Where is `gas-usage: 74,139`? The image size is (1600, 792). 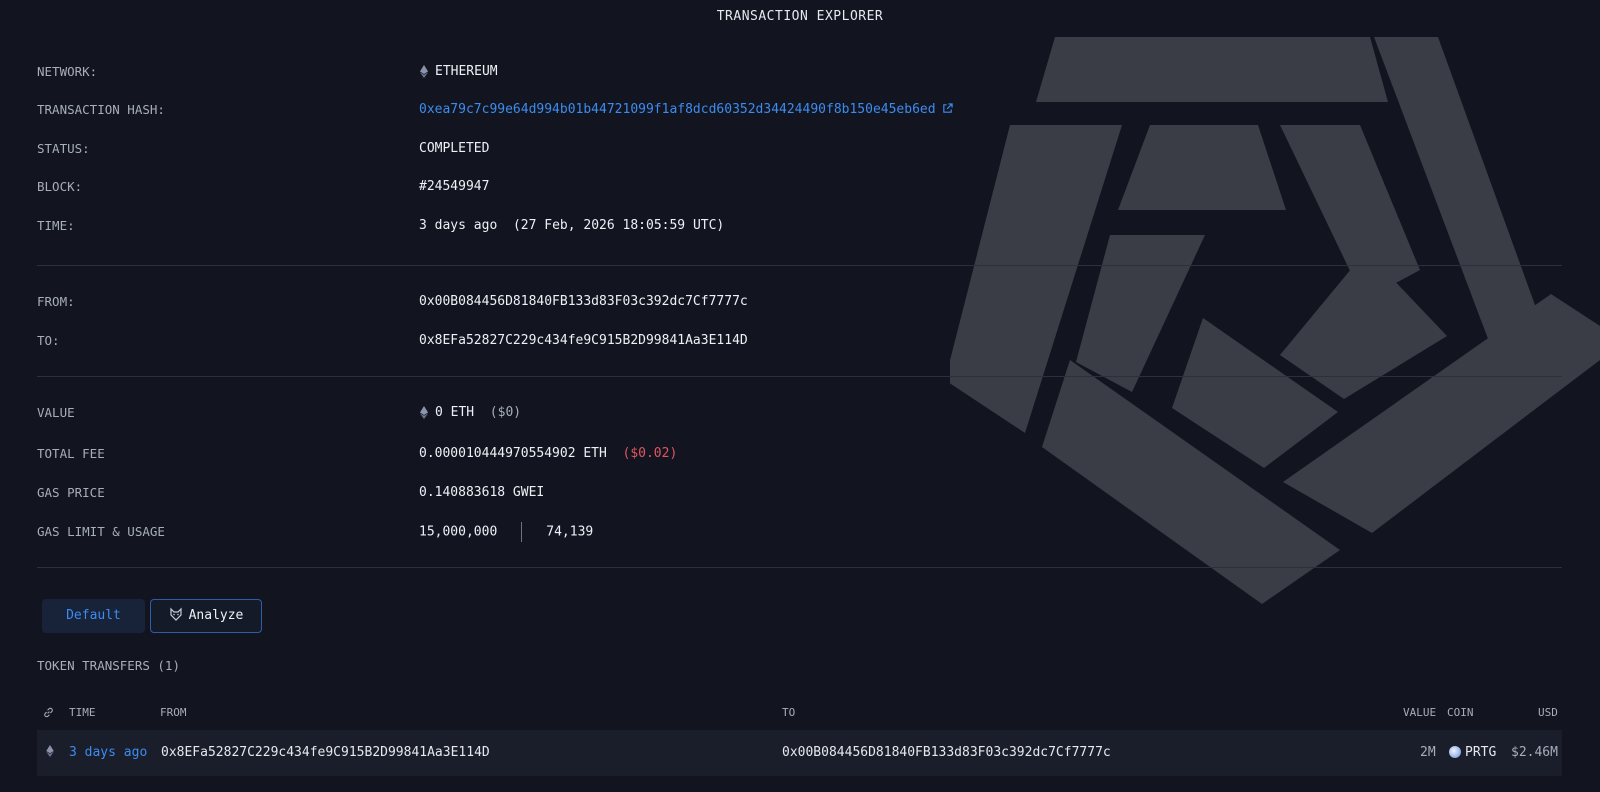 gas-usage: 74,139 is located at coordinates (570, 532).